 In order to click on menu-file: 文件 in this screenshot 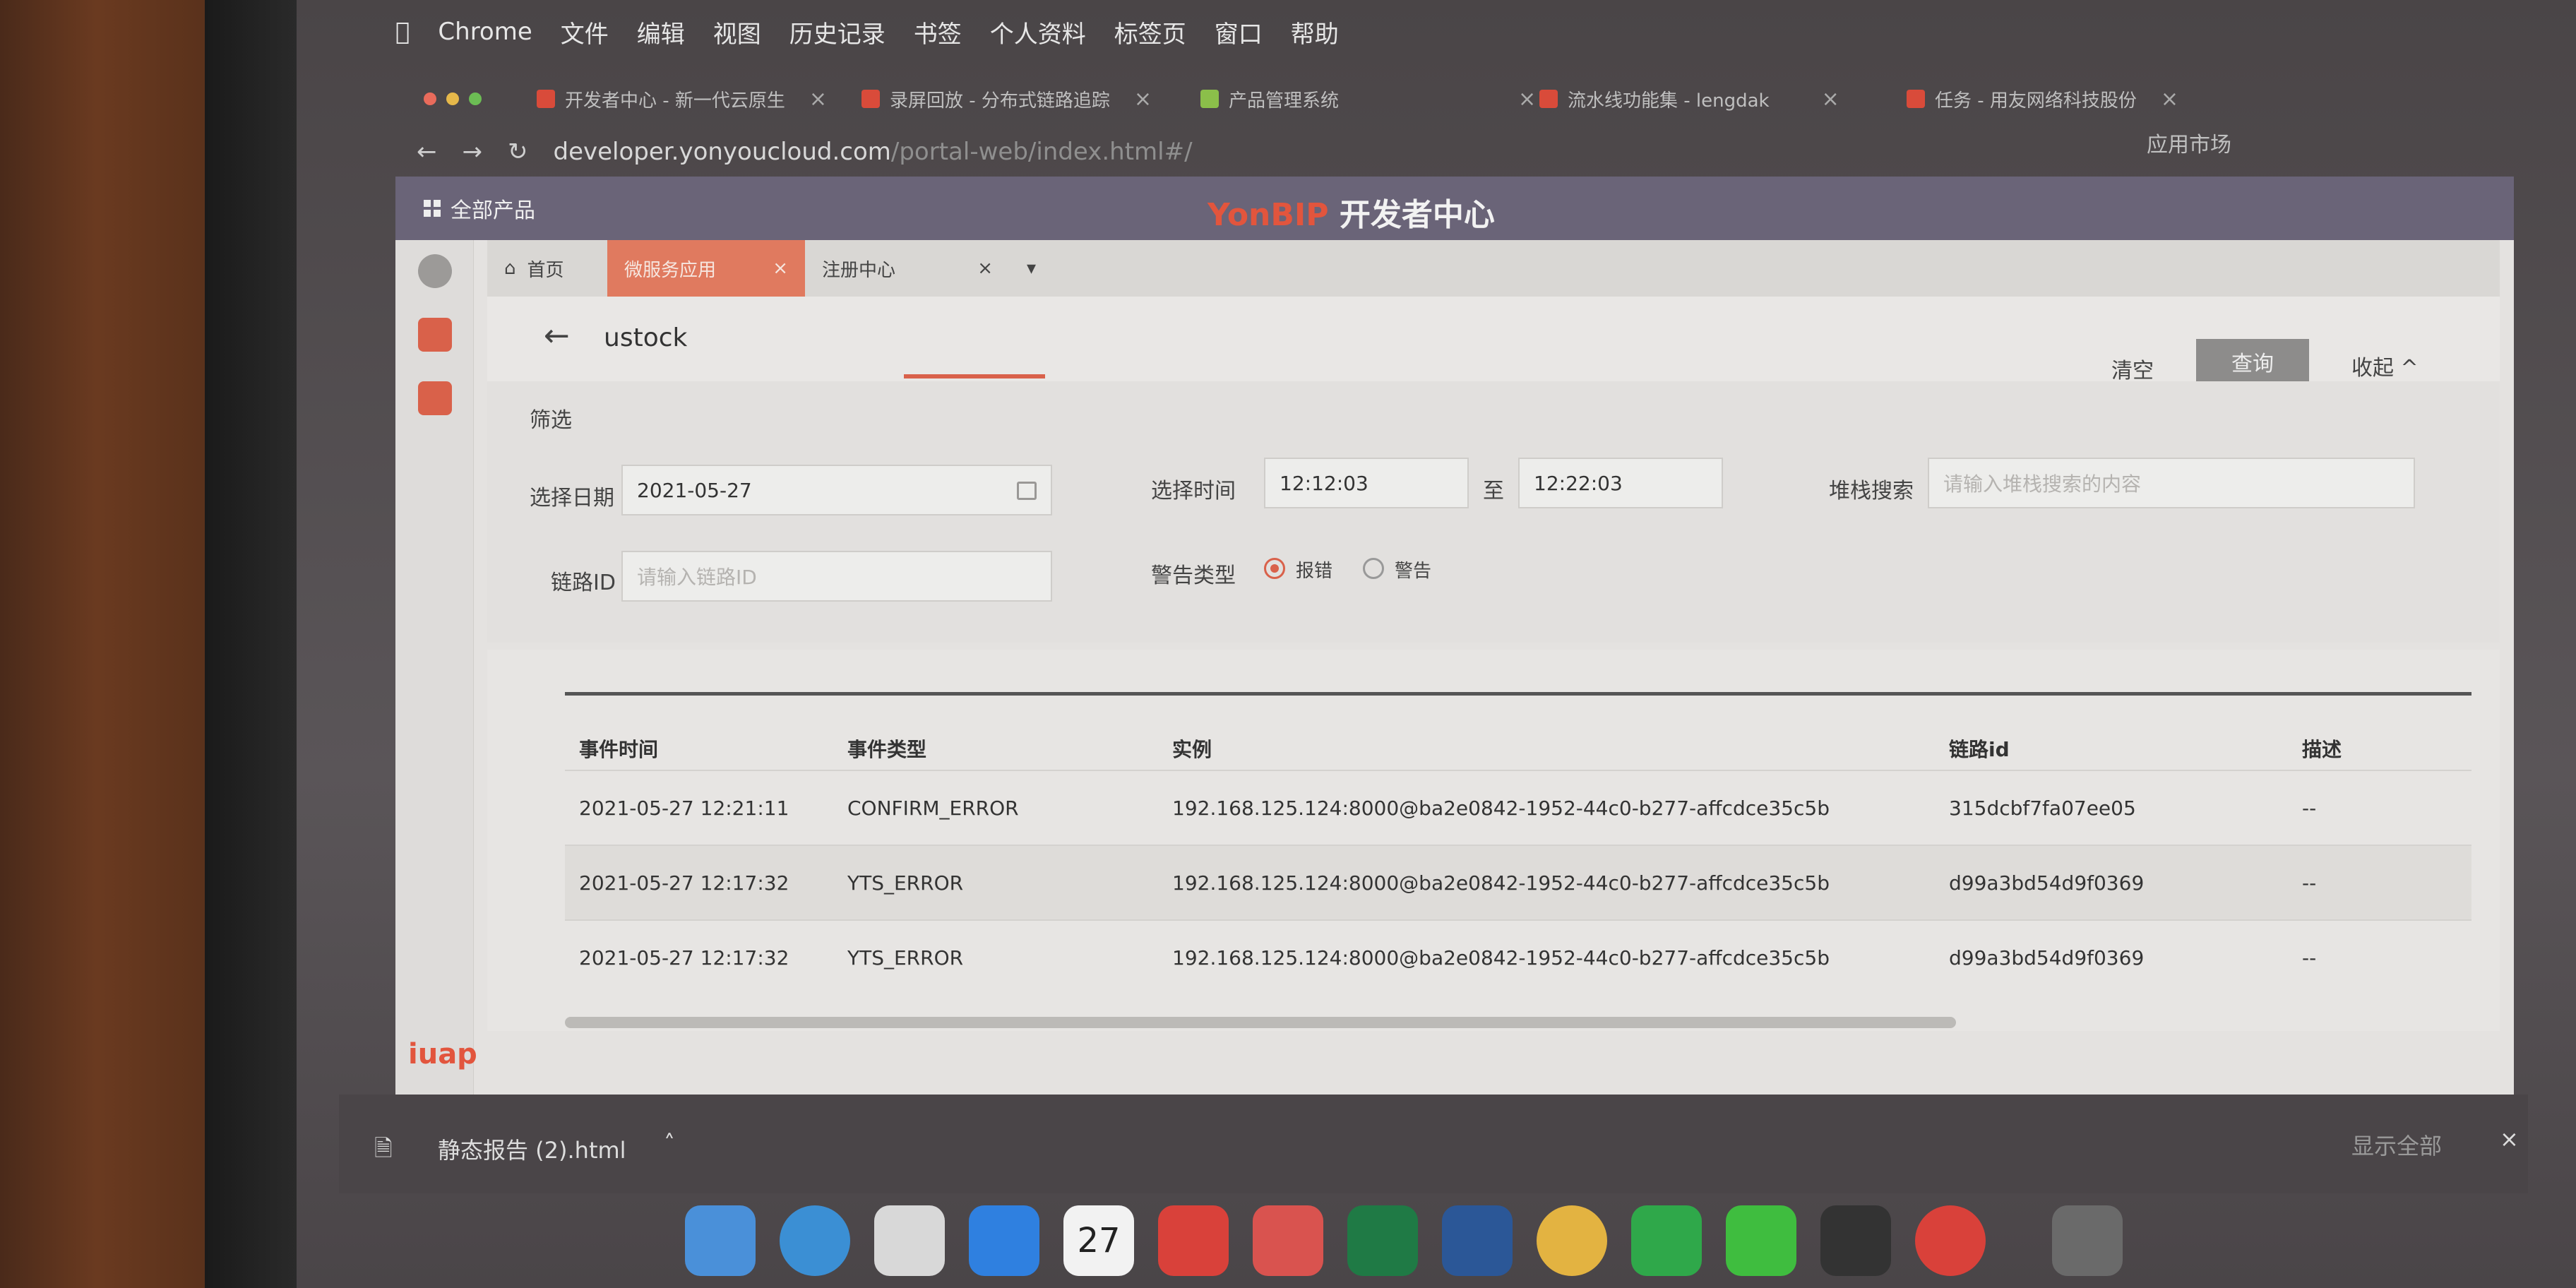, I will do `click(585, 32)`.